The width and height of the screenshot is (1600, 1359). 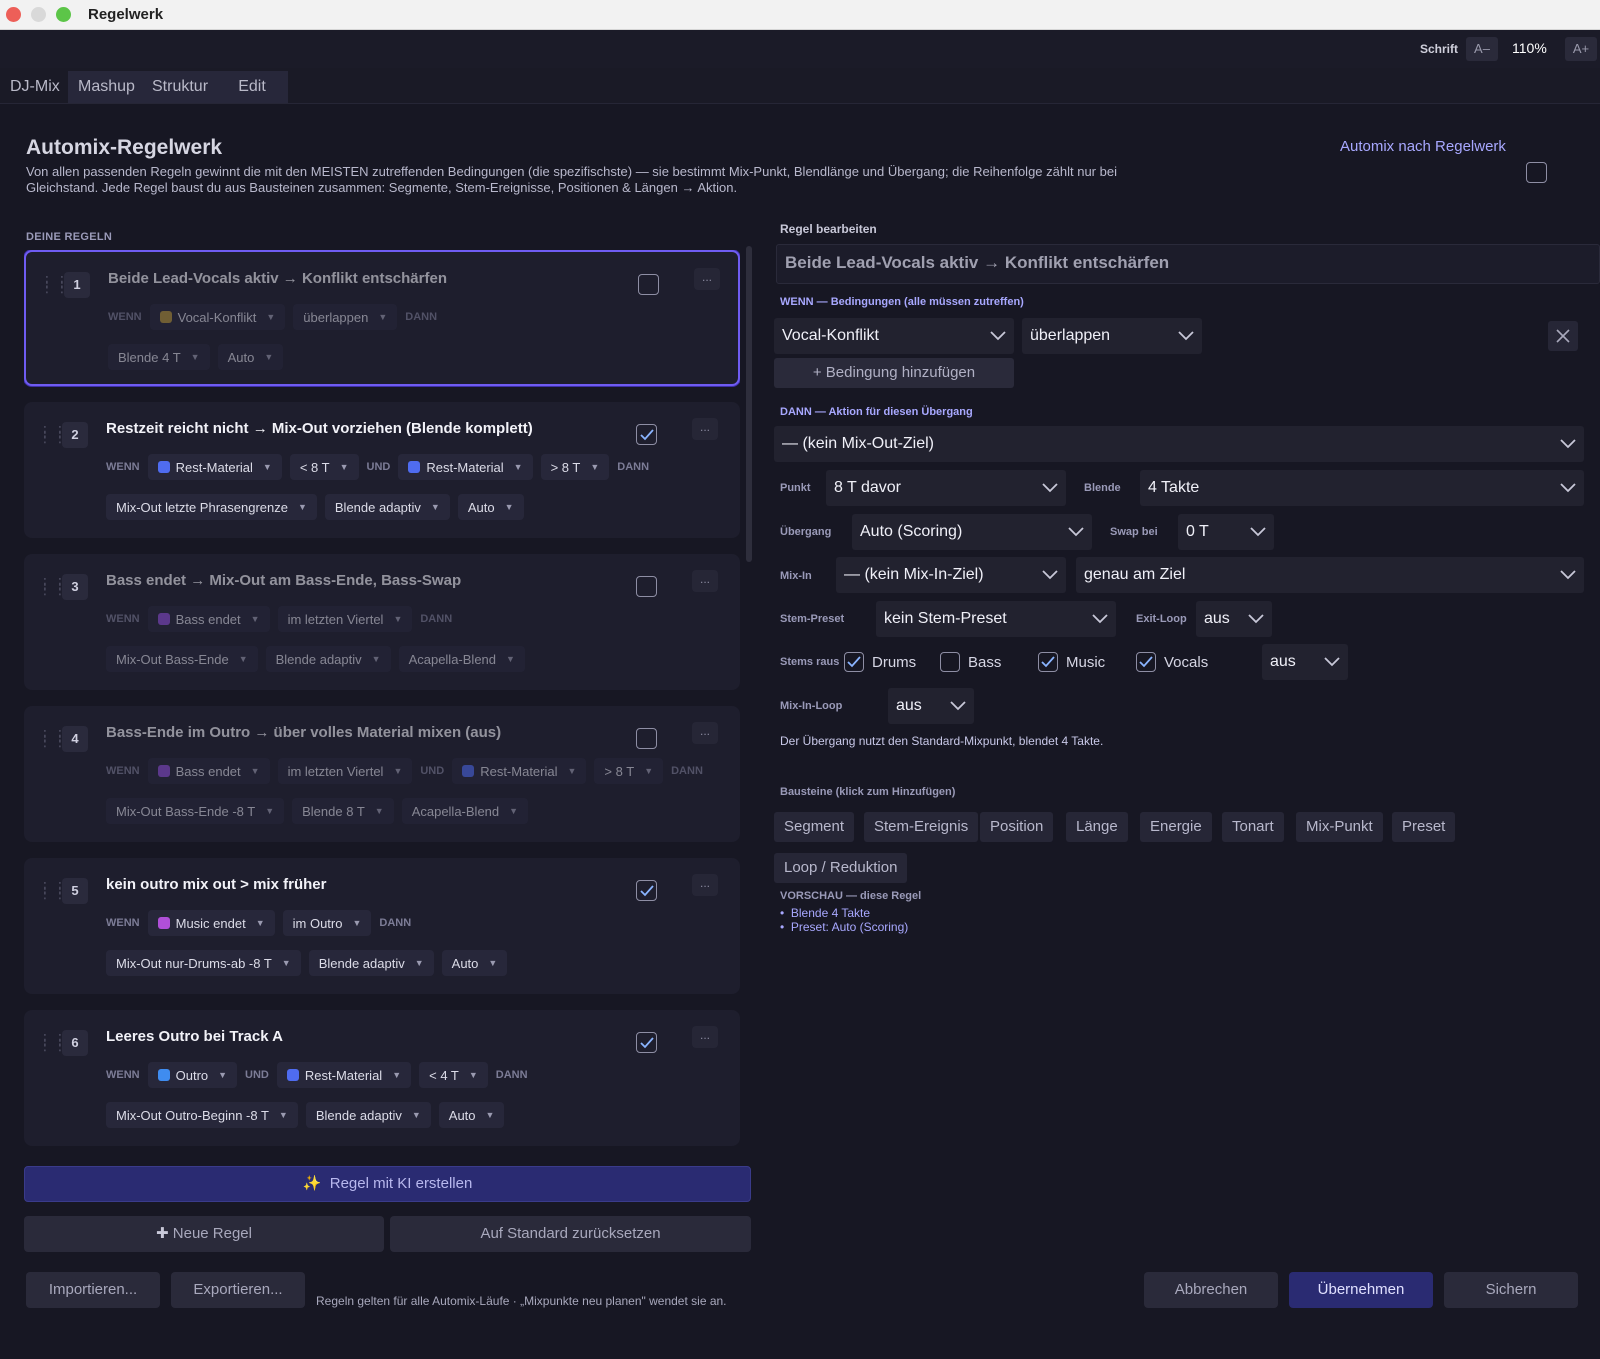 I want to click on ai-create-rule-button: ✨ Regel mit KI erstellen, so click(x=387, y=1184).